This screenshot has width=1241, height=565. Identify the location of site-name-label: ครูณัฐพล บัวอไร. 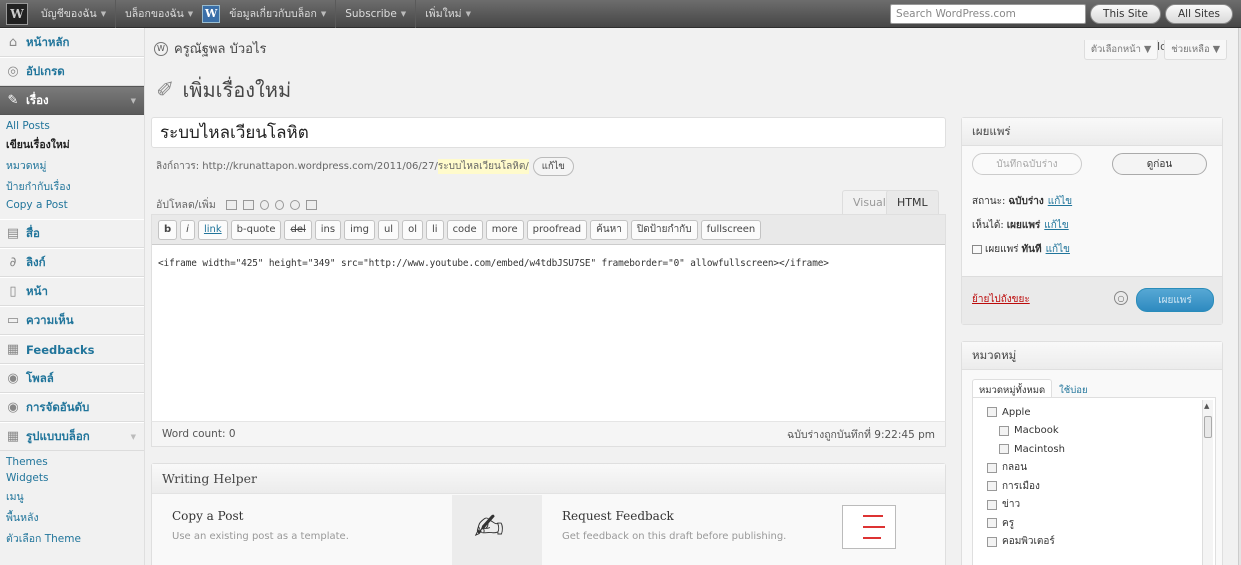
(220, 49).